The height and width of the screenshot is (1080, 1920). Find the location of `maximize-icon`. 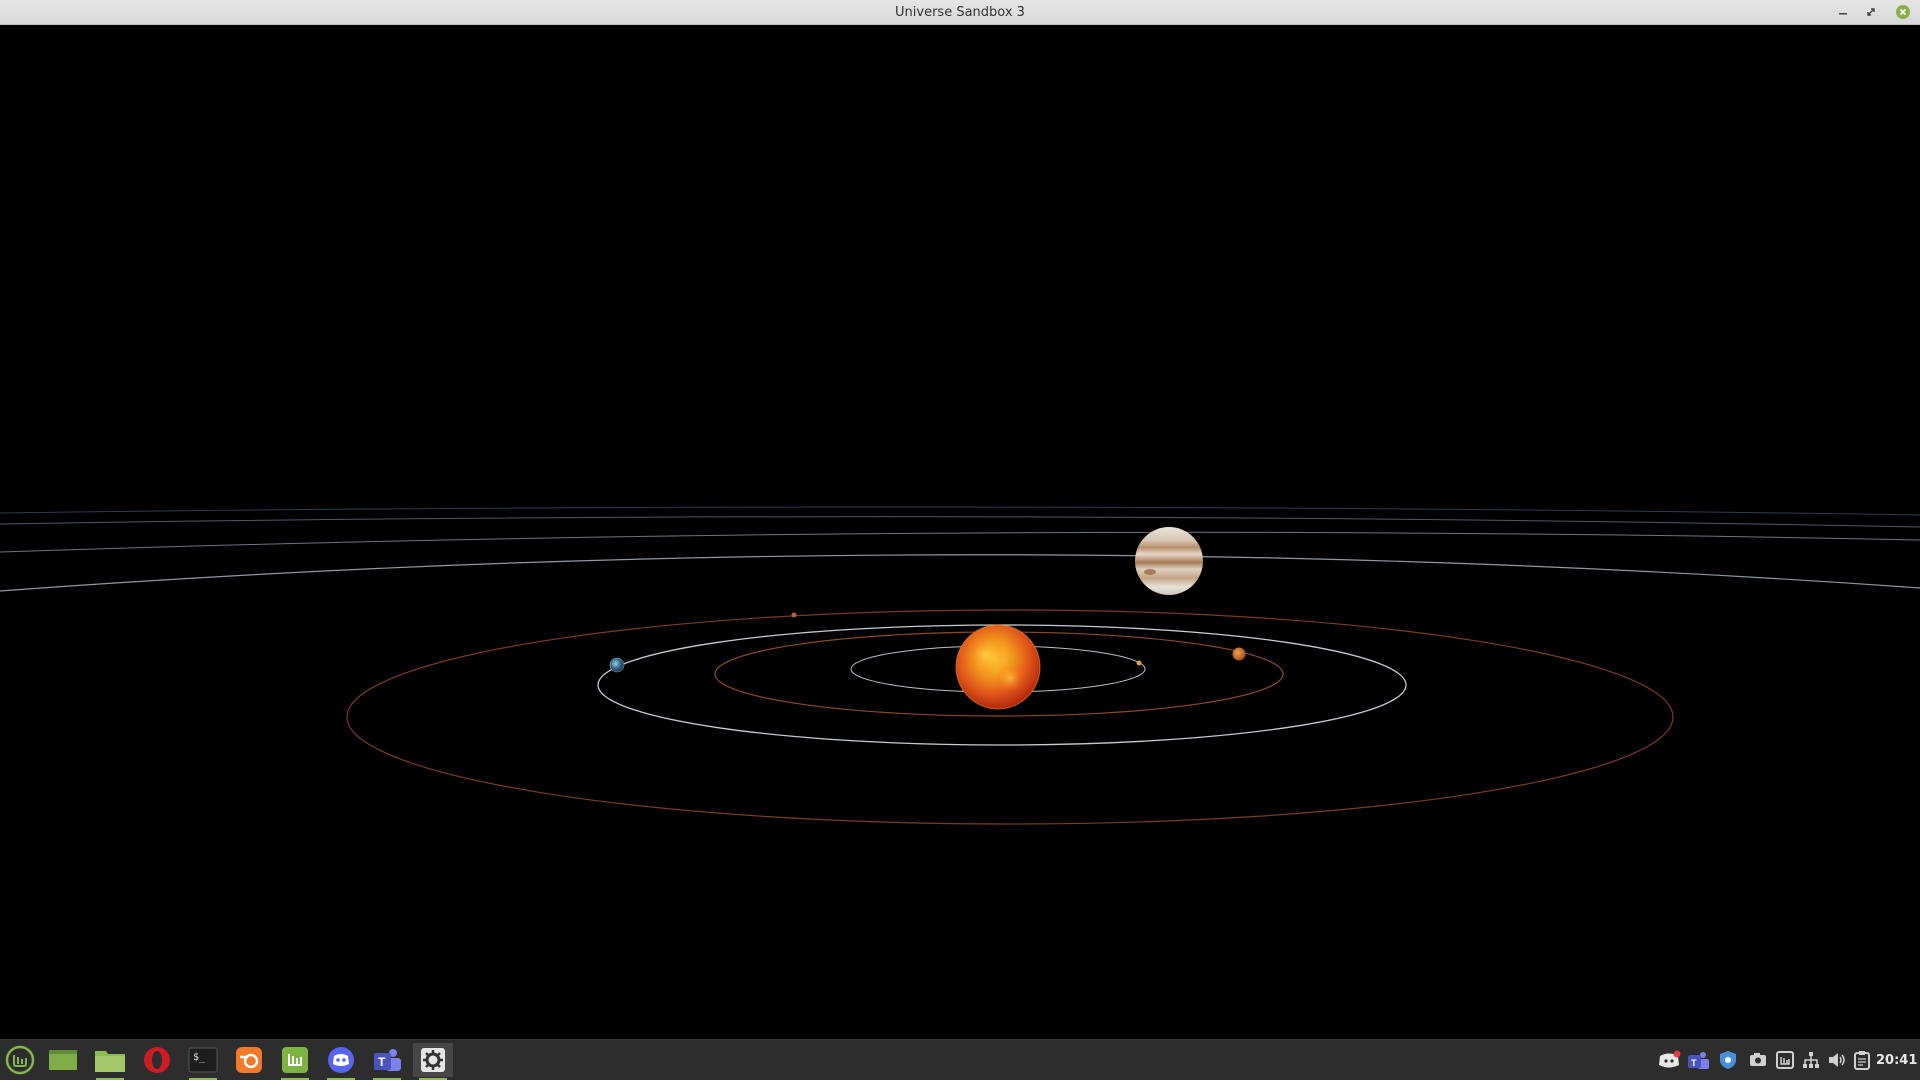

maximize-icon is located at coordinates (1871, 12).